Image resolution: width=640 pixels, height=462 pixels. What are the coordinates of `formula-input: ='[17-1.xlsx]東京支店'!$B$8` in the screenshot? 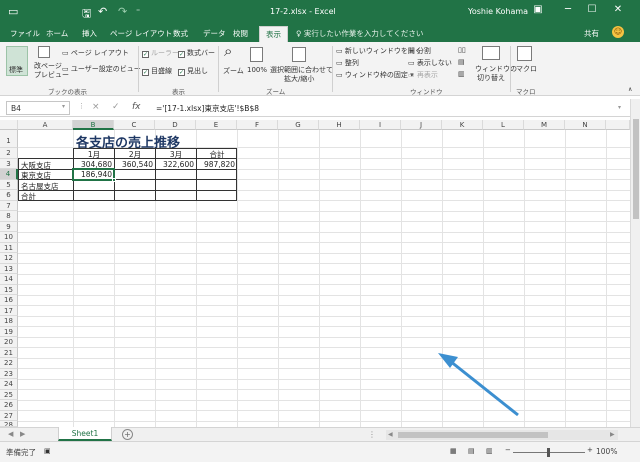 It's located at (207, 108).